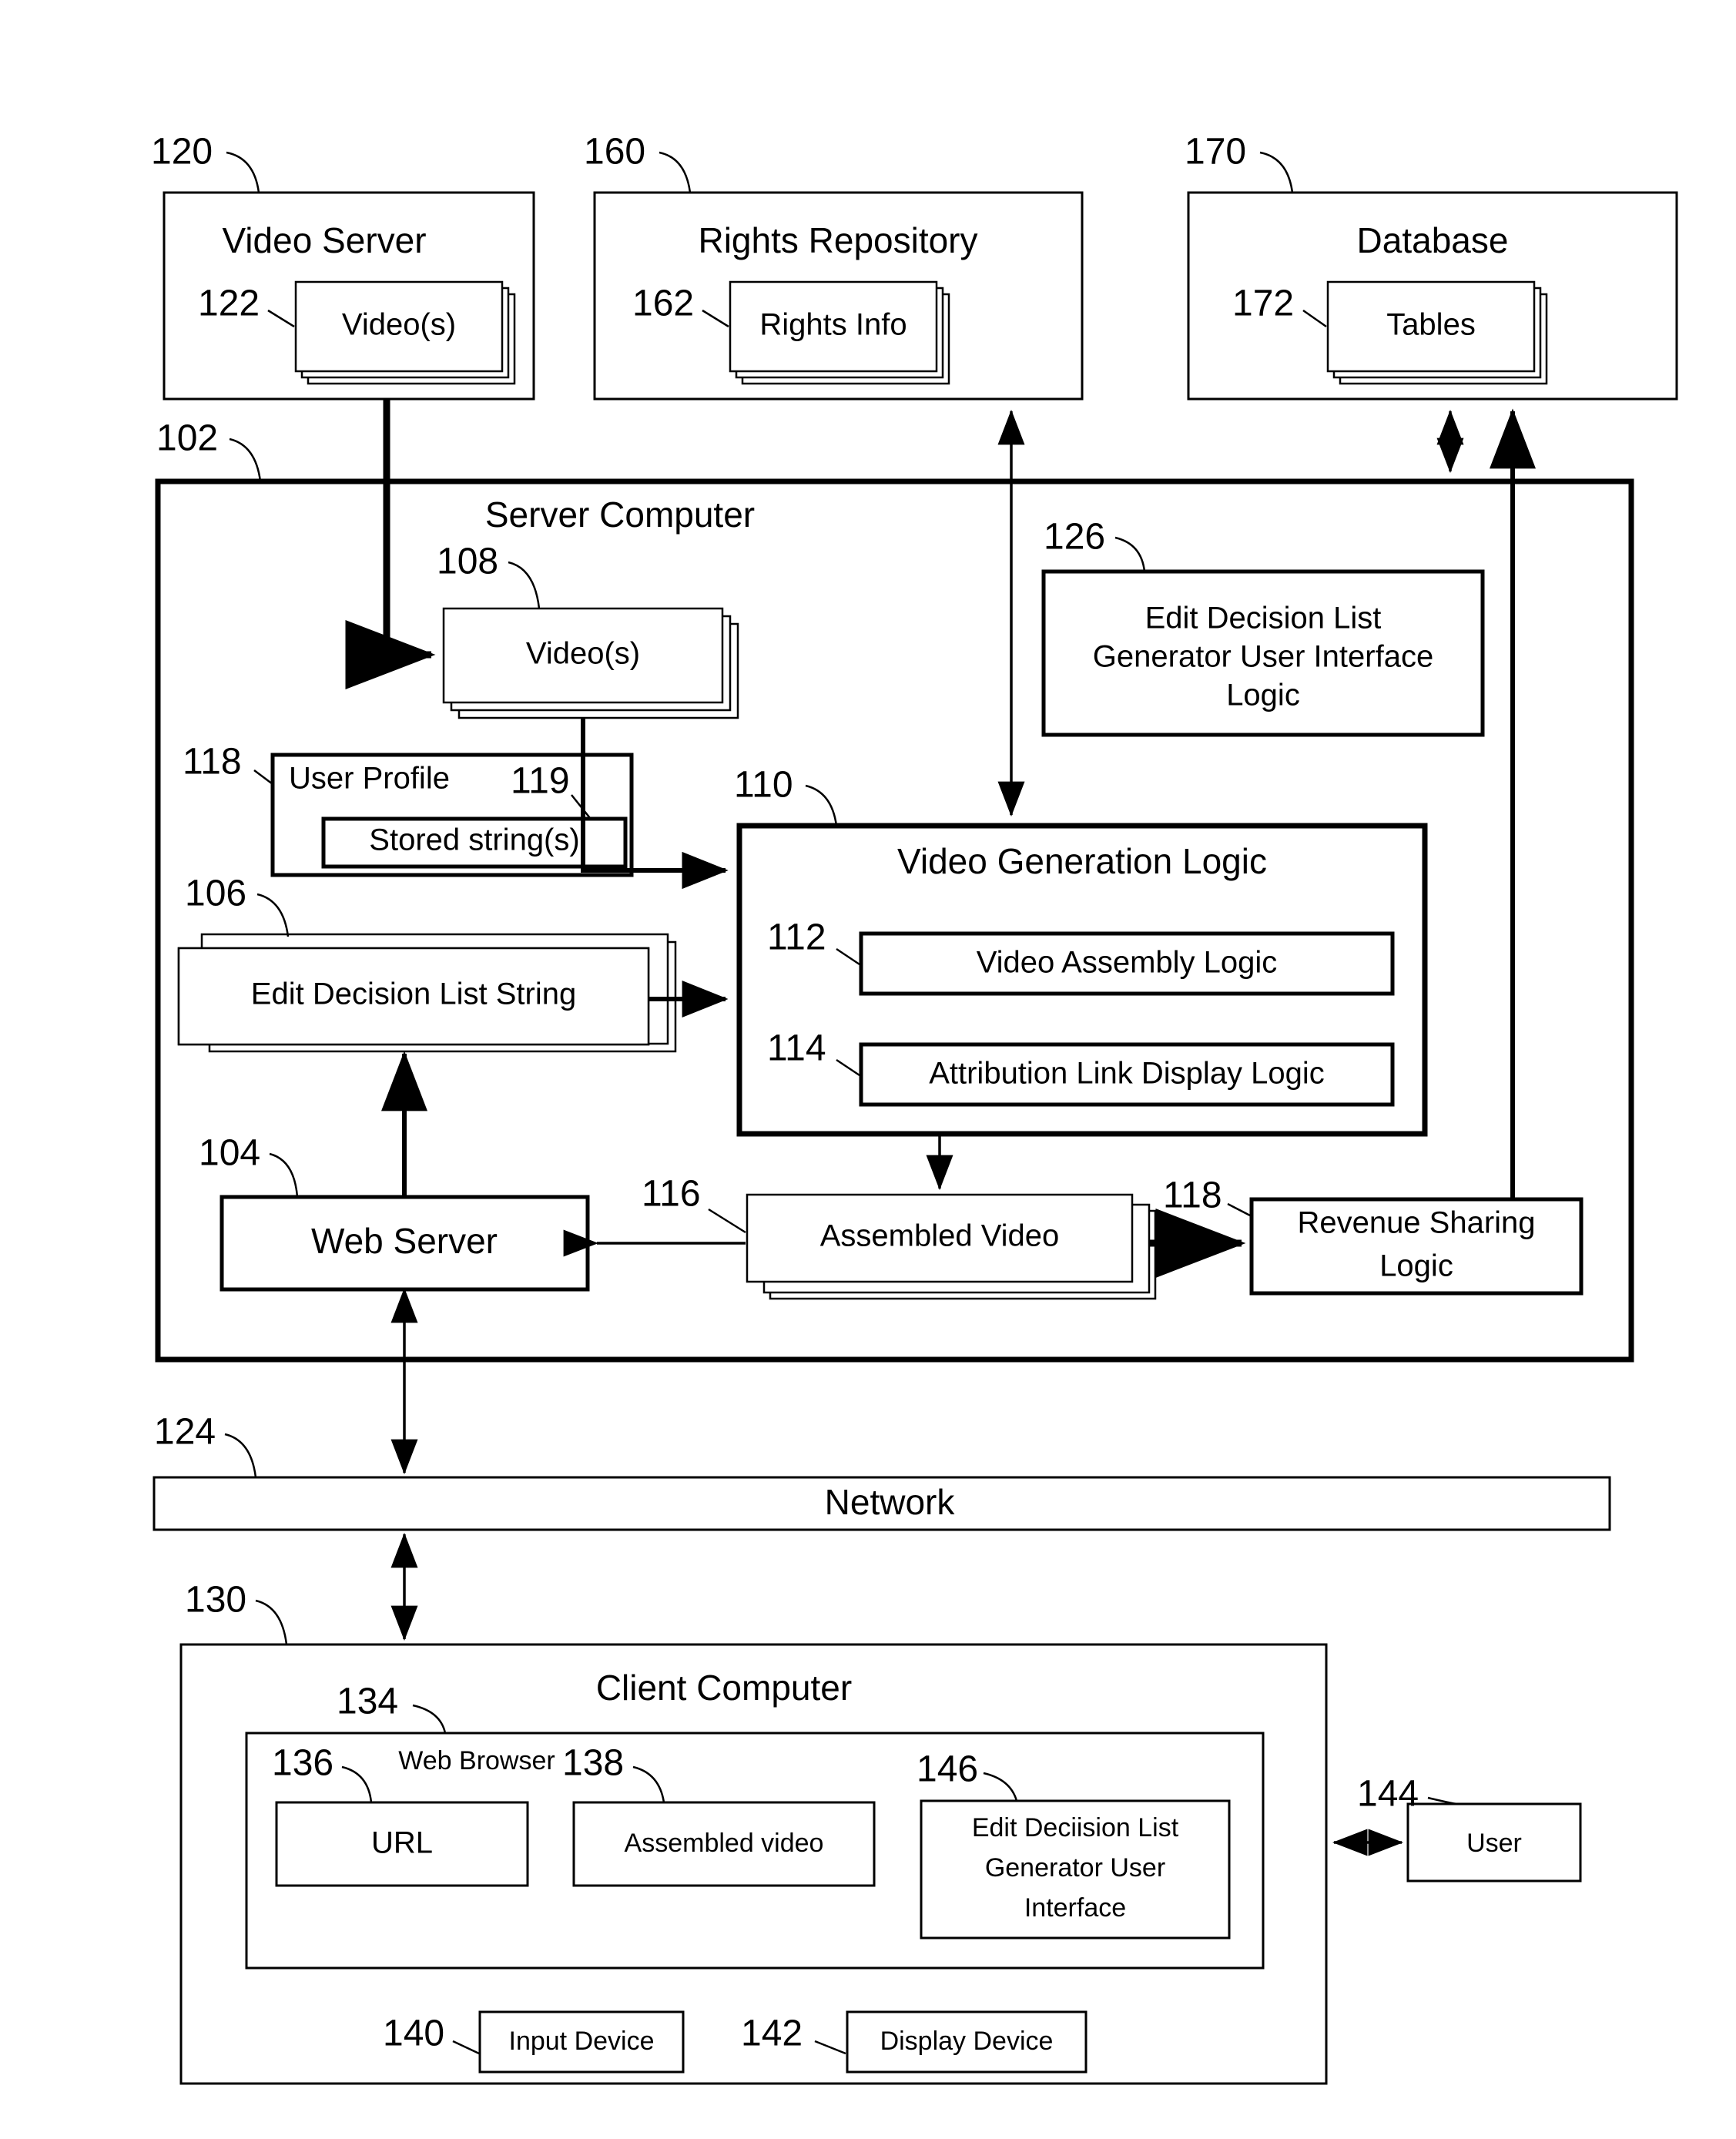 The height and width of the screenshot is (2139, 1736). What do you see at coordinates (182, 152) in the screenshot?
I see `ref-120: 120` at bounding box center [182, 152].